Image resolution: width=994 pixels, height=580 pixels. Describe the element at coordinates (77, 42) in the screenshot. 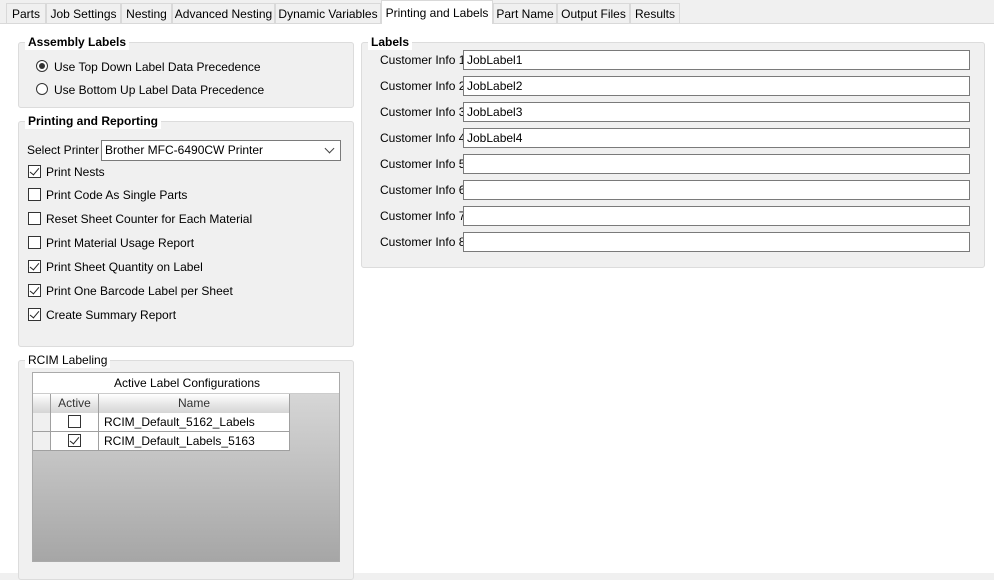

I see `assembly-labels-title: Assembly Labels` at that location.